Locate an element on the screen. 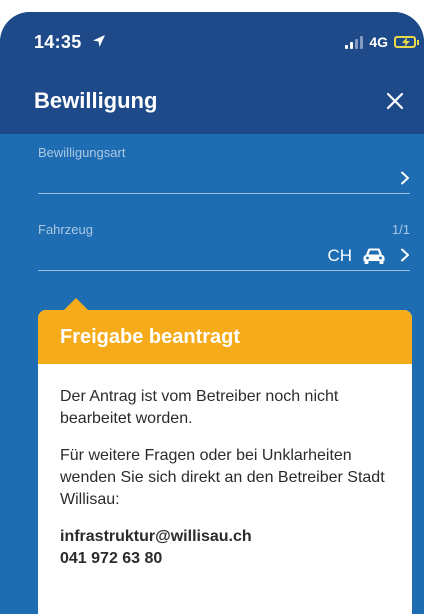 This screenshot has width=424, height=614. close-icon is located at coordinates (395, 101).